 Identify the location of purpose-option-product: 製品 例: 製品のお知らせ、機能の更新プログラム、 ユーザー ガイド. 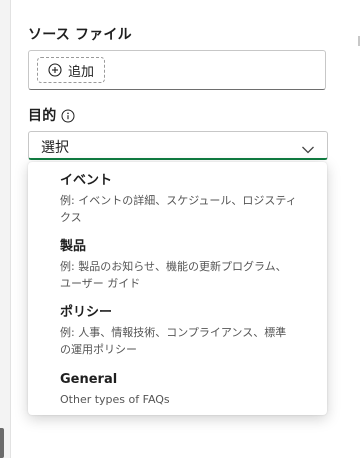
(177, 265).